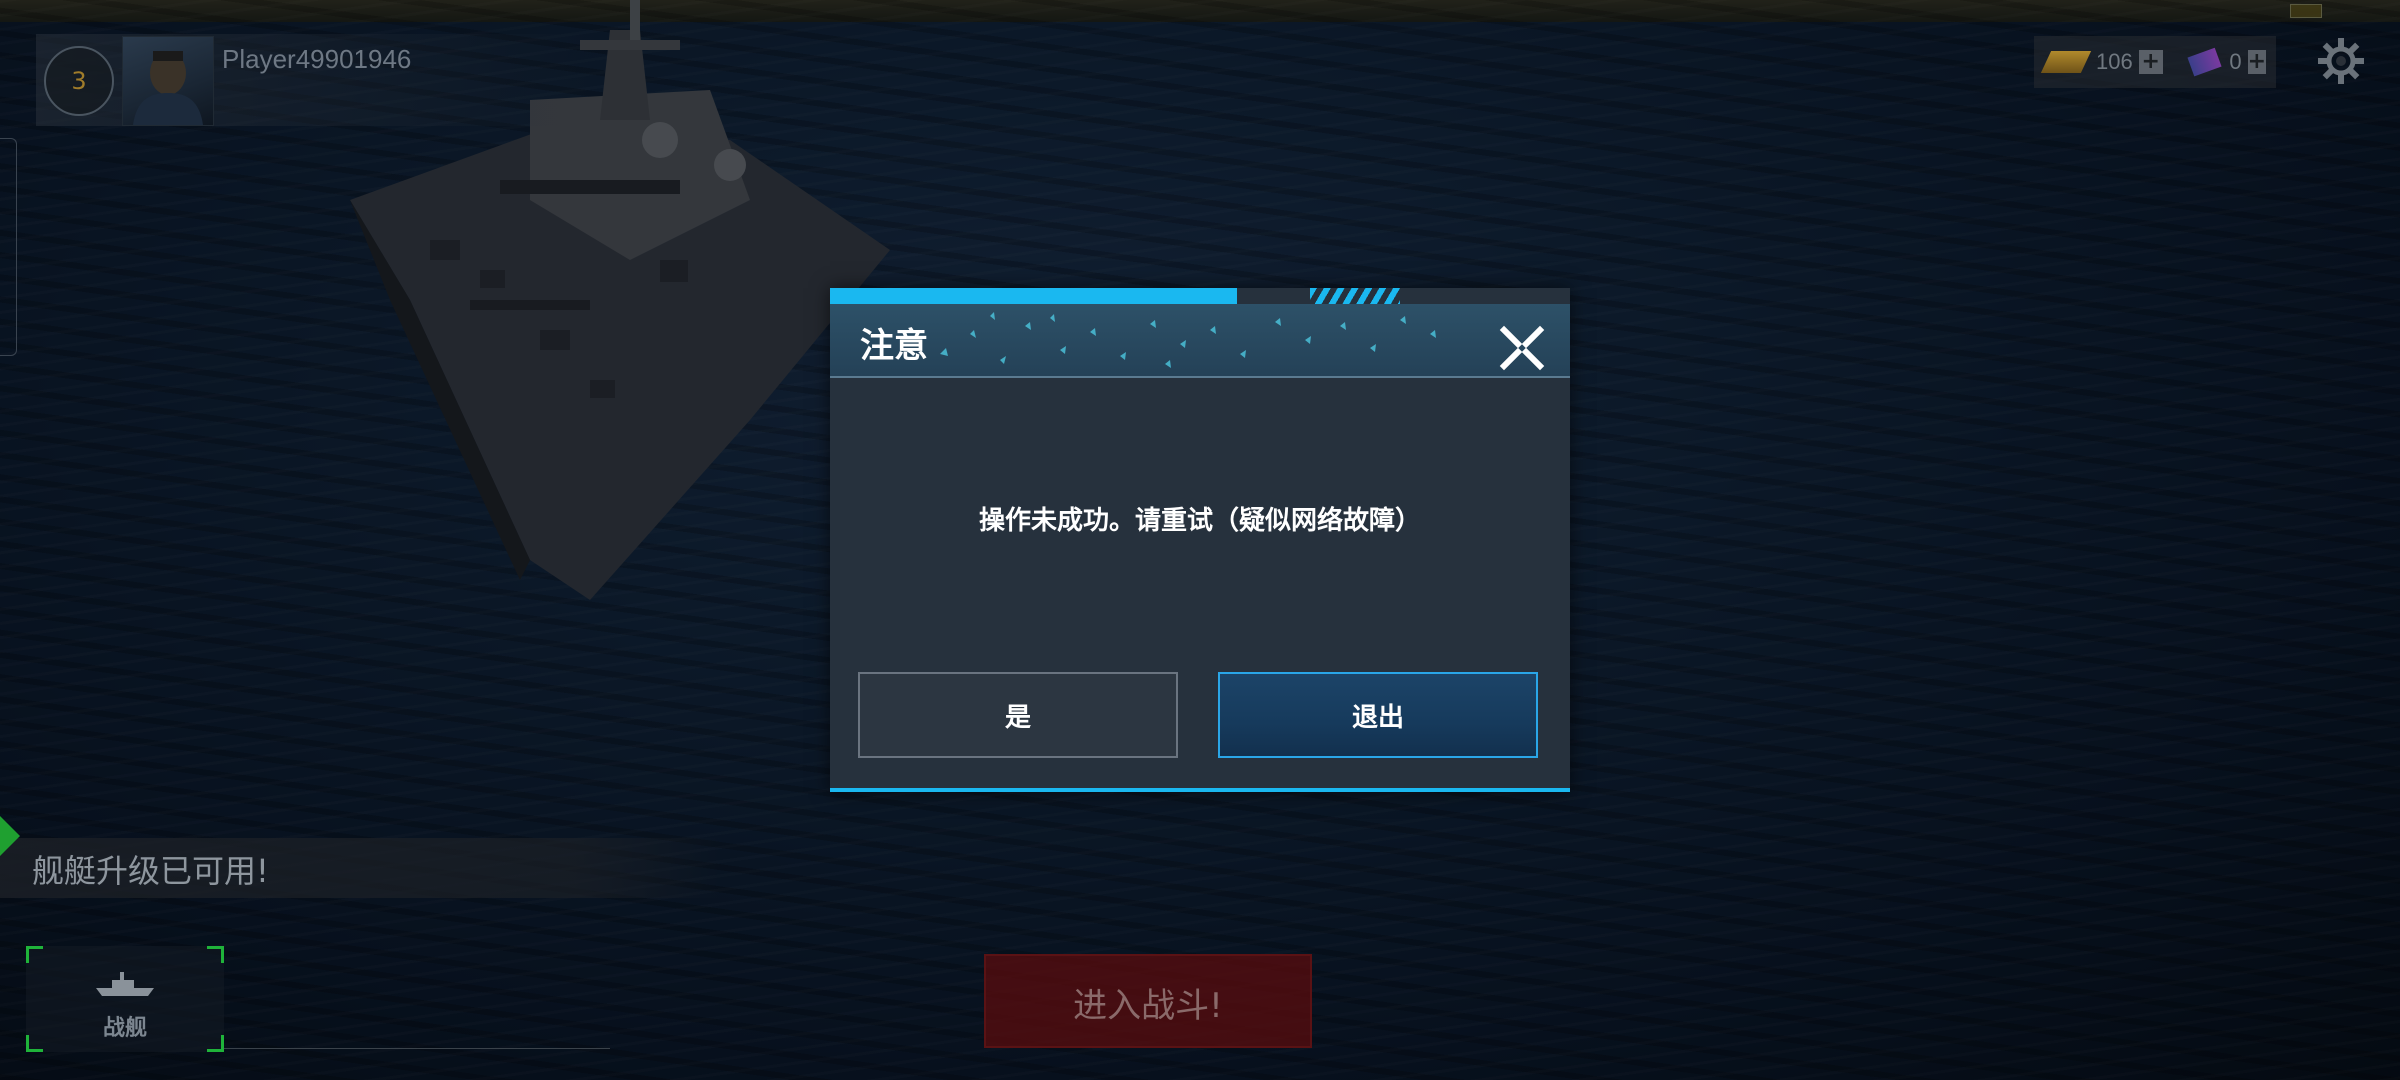  I want to click on enter-battle-button: 进入战斗!, so click(1148, 1001).